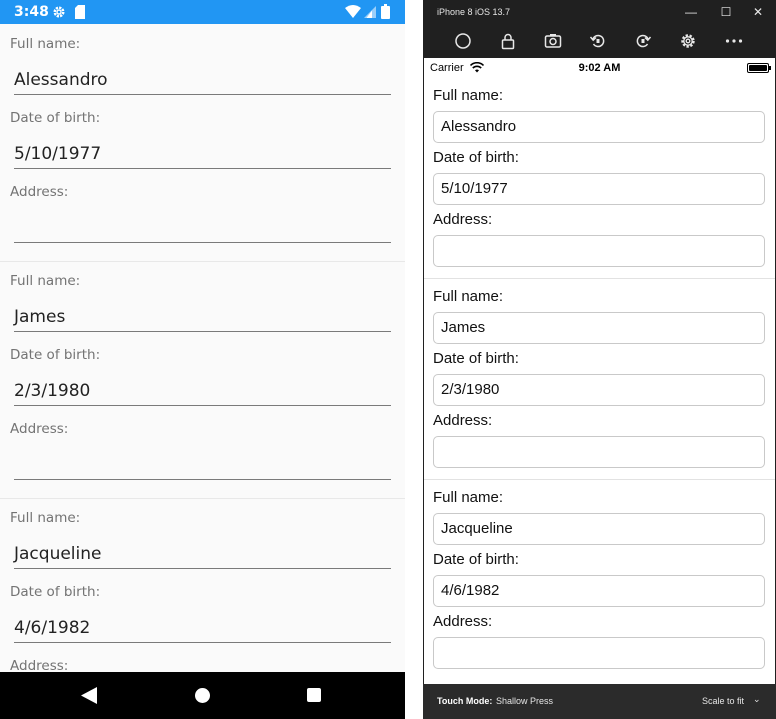 This screenshot has height=719, width=776. Describe the element at coordinates (553, 41) in the screenshot. I see `screenshot-icon` at that location.